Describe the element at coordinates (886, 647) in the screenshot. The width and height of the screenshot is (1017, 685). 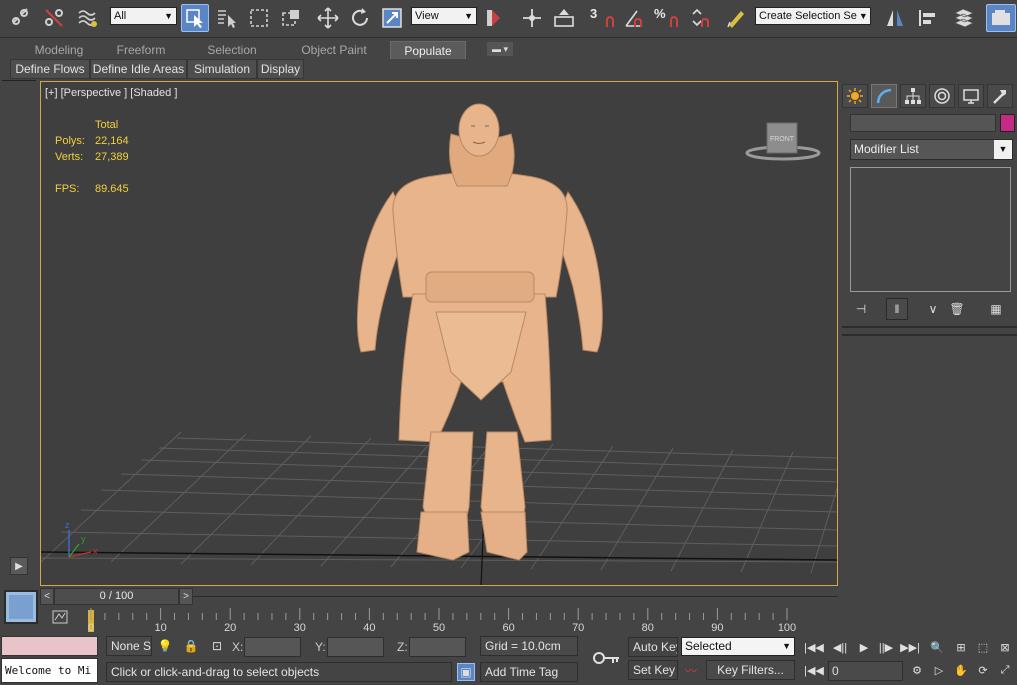
I see `next-frame-icon: ||▶` at that location.